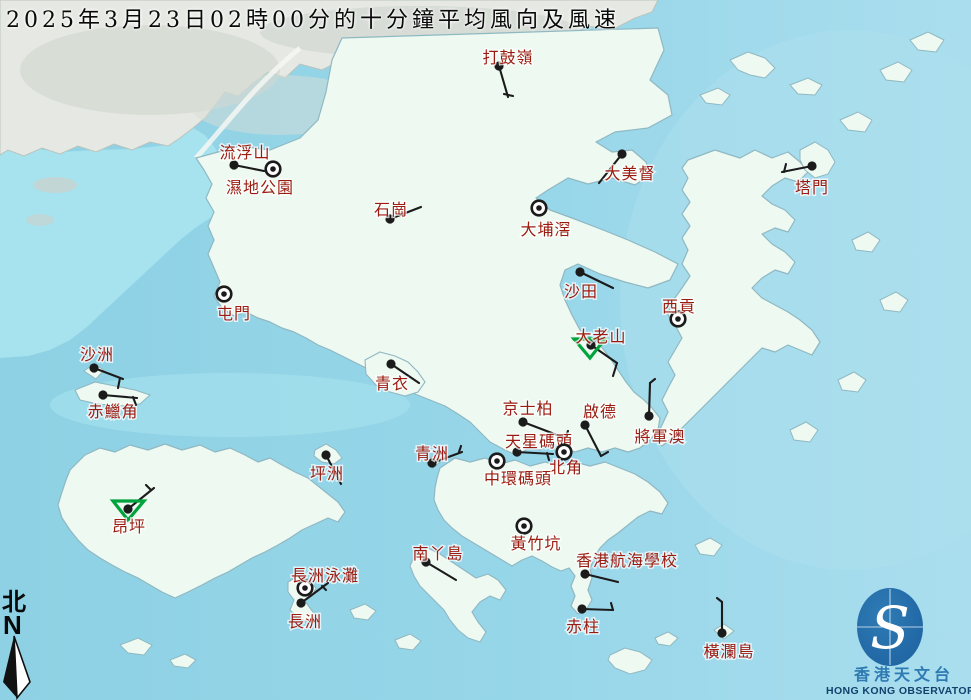 The height and width of the screenshot is (700, 971). What do you see at coordinates (325, 575) in the screenshot?
I see `station-label: 長洲泳灘` at bounding box center [325, 575].